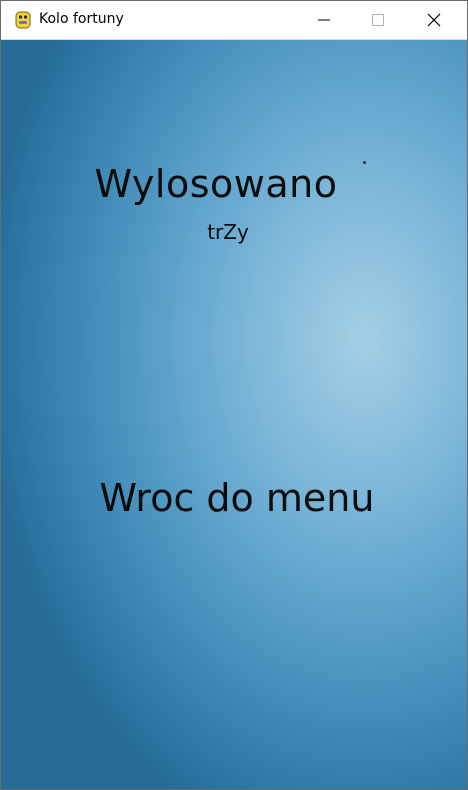 This screenshot has width=468, height=790. I want to click on maximize-button, so click(378, 20).